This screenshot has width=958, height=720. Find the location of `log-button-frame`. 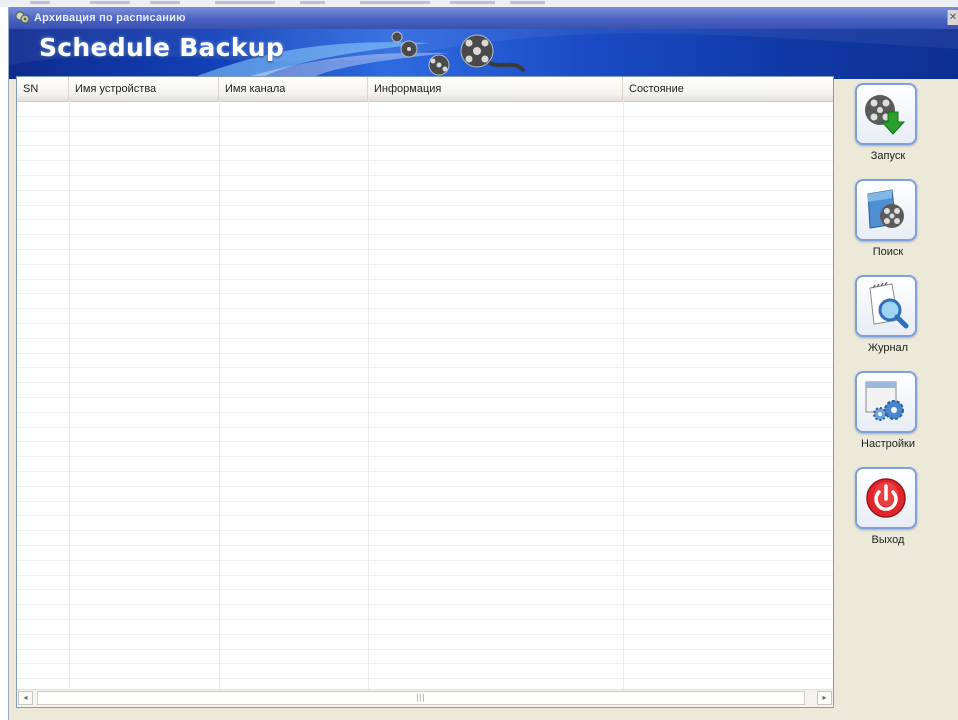

log-button-frame is located at coordinates (886, 306).